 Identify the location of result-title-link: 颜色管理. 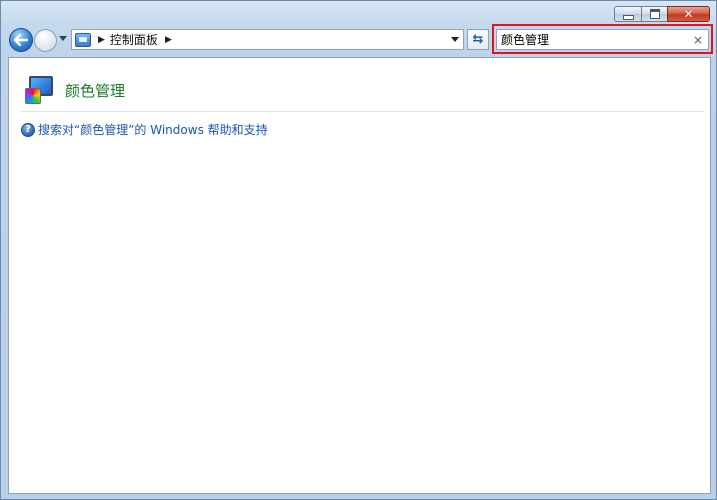
(95, 90).